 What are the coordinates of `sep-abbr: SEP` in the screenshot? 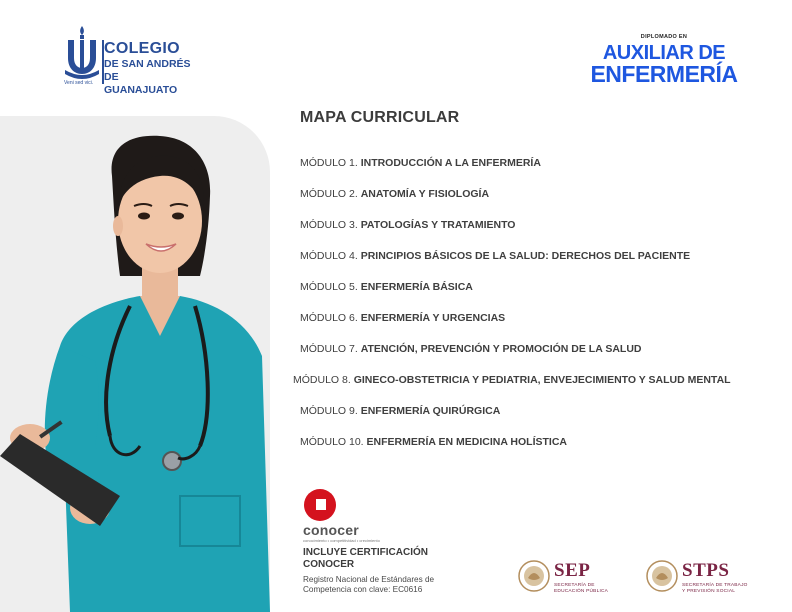 It's located at (572, 570).